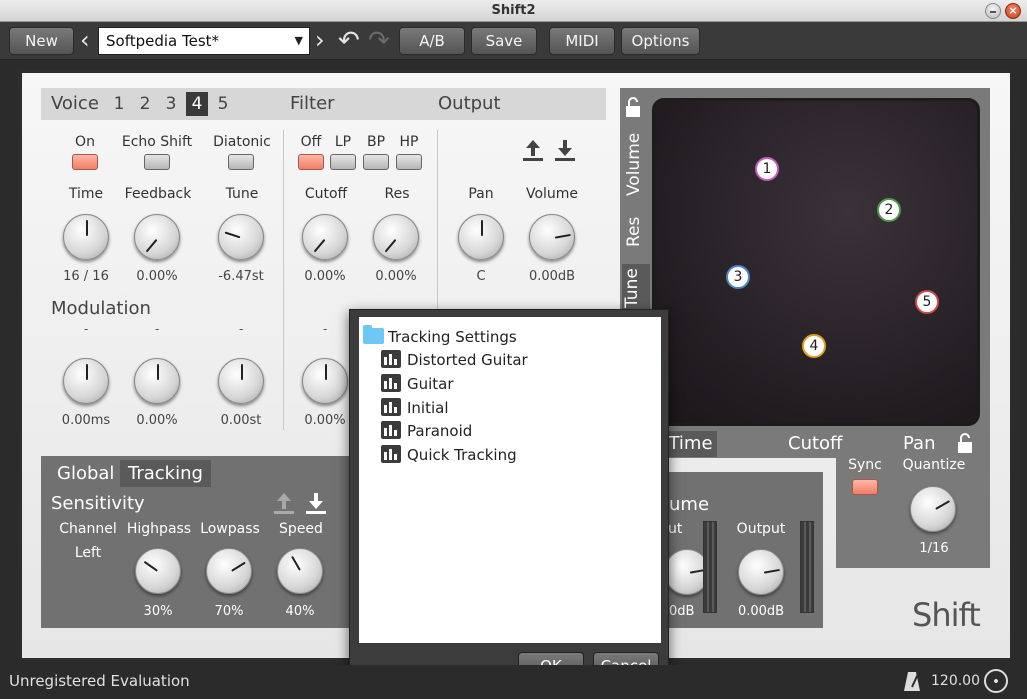 The image size is (1027, 699). I want to click on lowpass-knob, so click(229, 571).